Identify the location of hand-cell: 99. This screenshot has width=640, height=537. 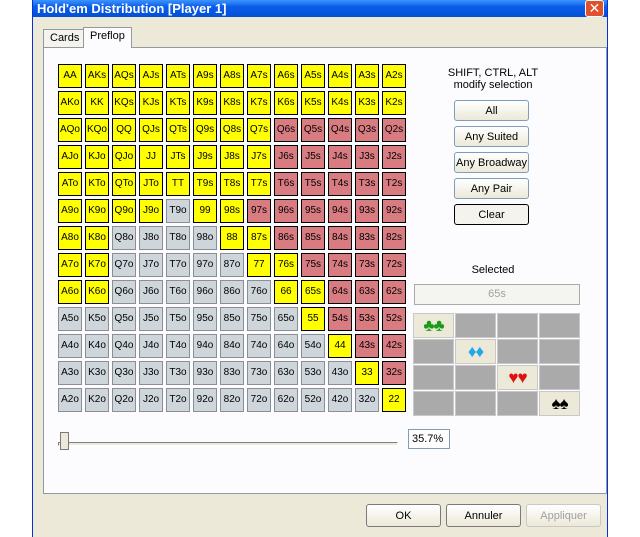
(205, 211).